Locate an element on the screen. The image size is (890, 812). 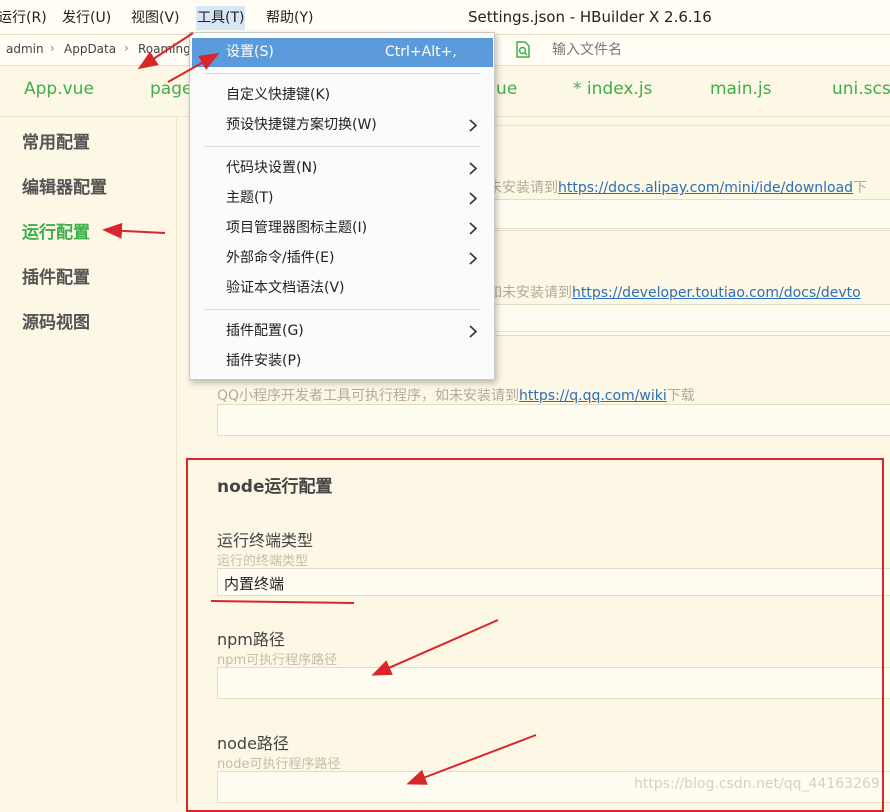
menu-item-theme: 主题(T) is located at coordinates (342, 198).